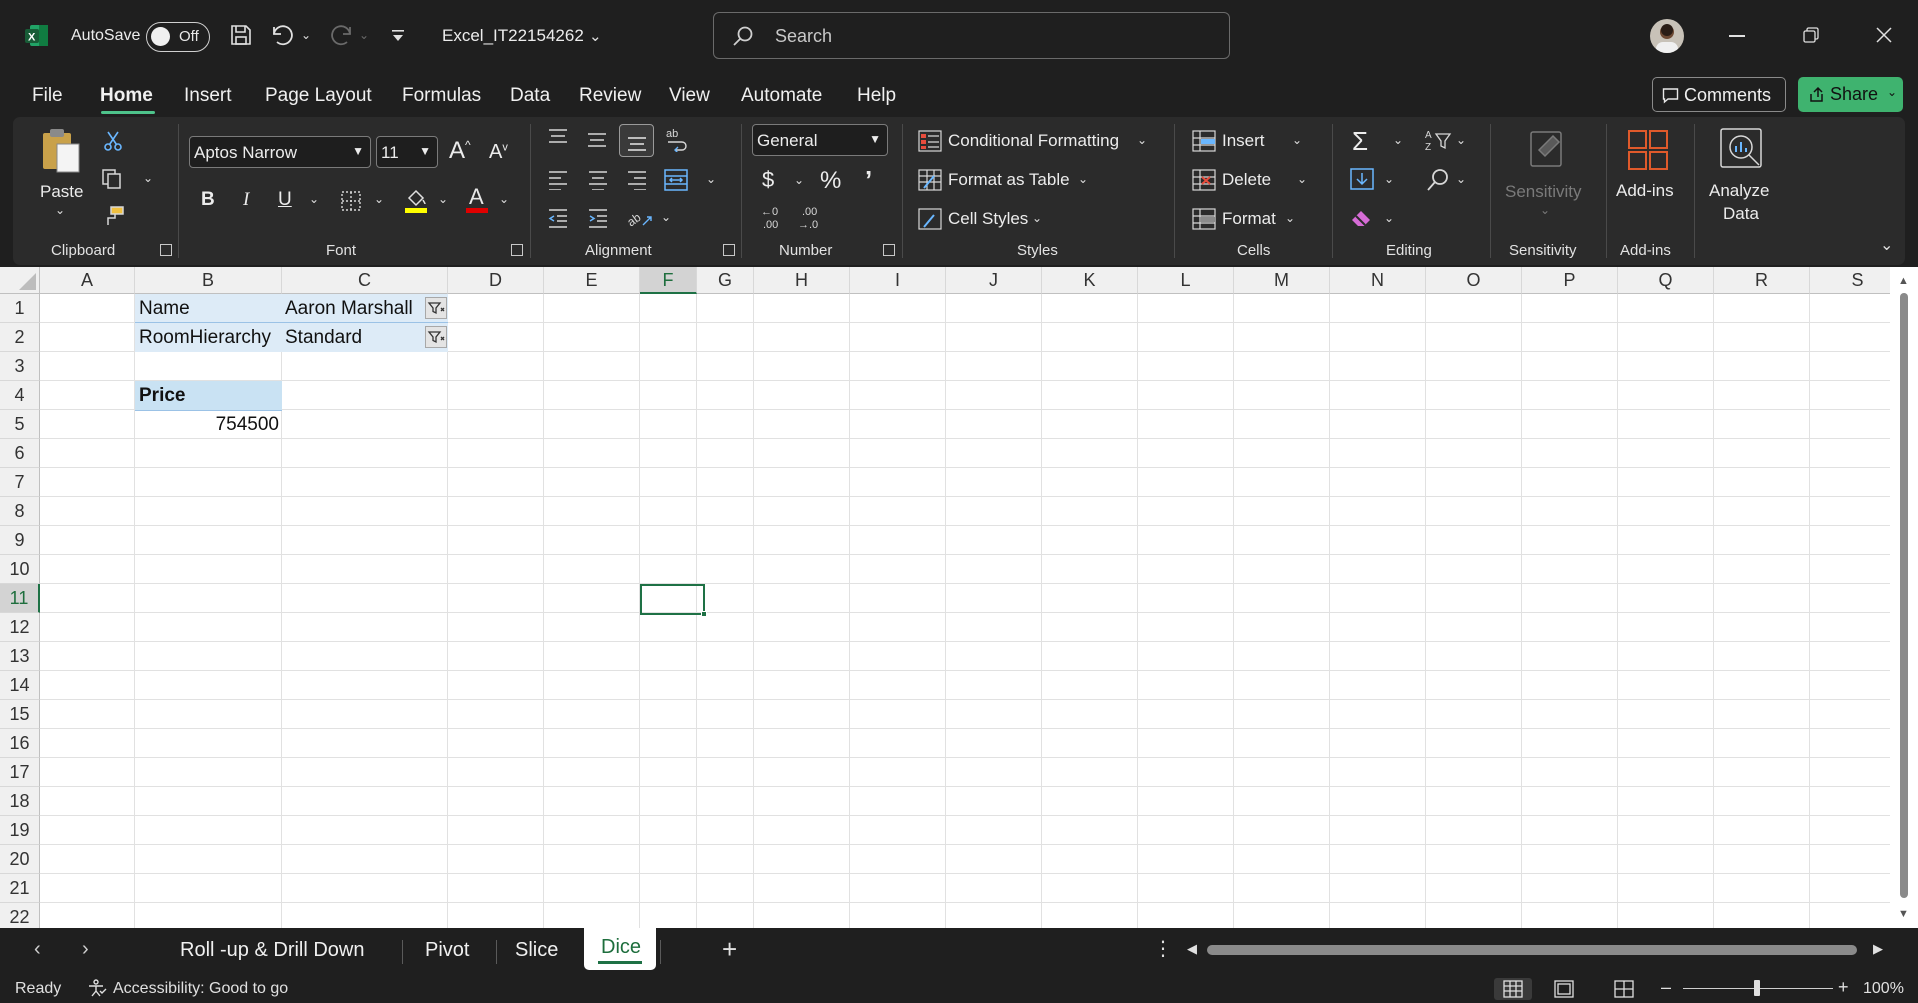 The width and height of the screenshot is (1918, 1003). Describe the element at coordinates (930, 219) in the screenshot. I see `cell-styles-icon` at that location.